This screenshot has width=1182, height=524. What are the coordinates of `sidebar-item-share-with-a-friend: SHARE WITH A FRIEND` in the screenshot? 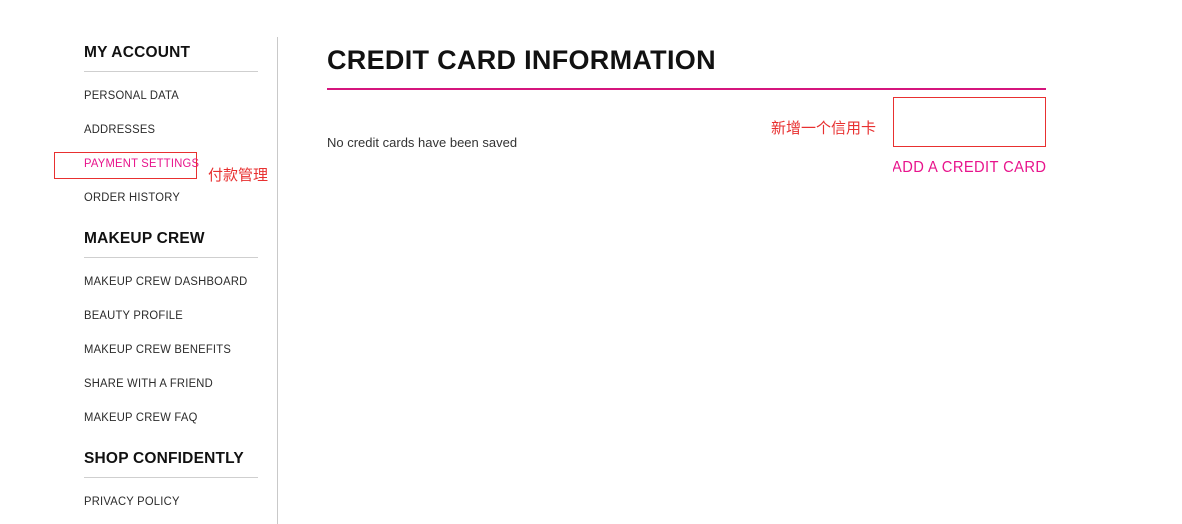 It's located at (173, 383).